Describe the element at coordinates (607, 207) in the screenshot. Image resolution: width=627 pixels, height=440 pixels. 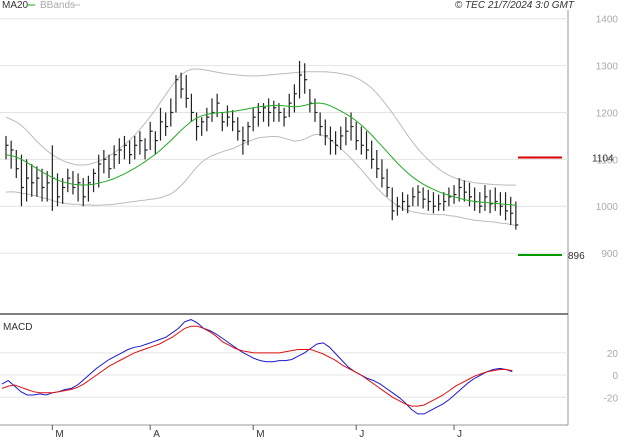
I see `price-tick-label: 1000` at that location.